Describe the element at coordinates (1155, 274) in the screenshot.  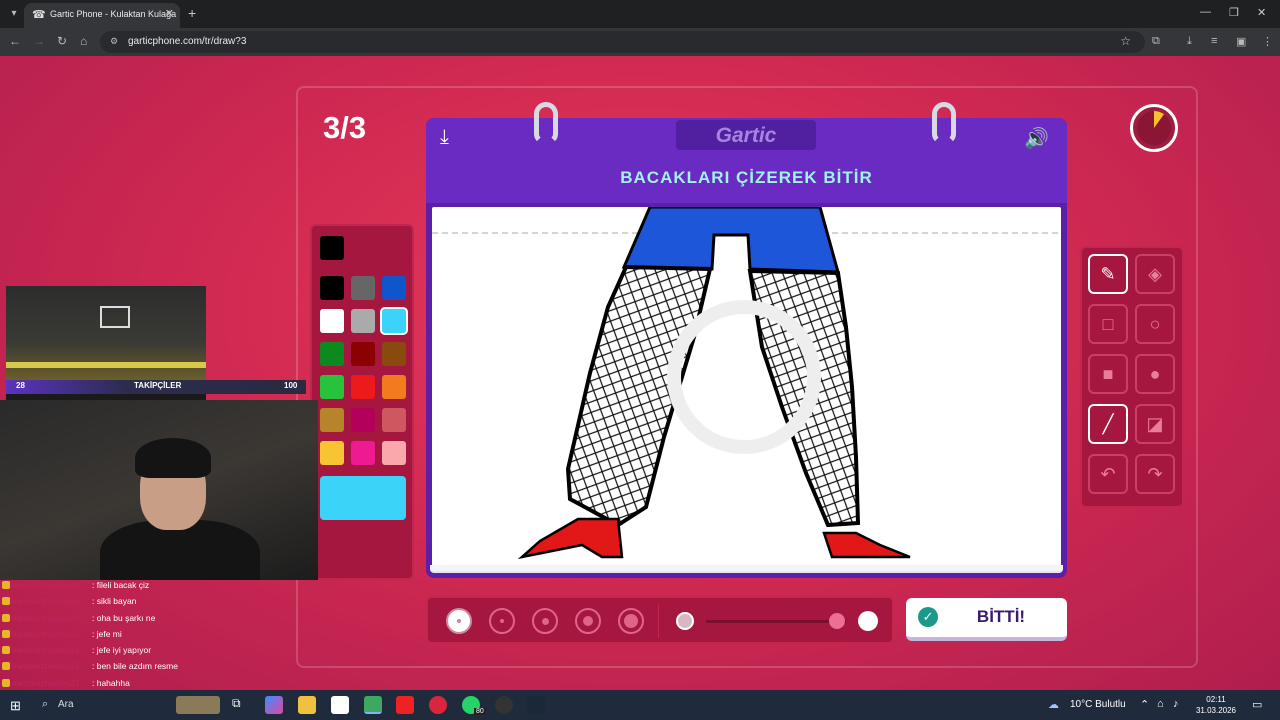
I see `eraser-tool: ◈` at that location.